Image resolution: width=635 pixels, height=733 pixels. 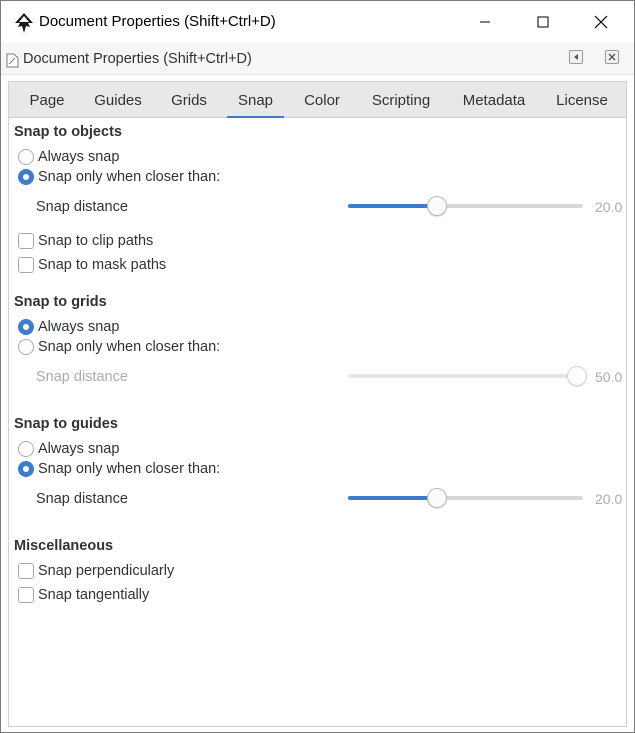 I want to click on guides-distance-value: 20.0, so click(x=609, y=499).